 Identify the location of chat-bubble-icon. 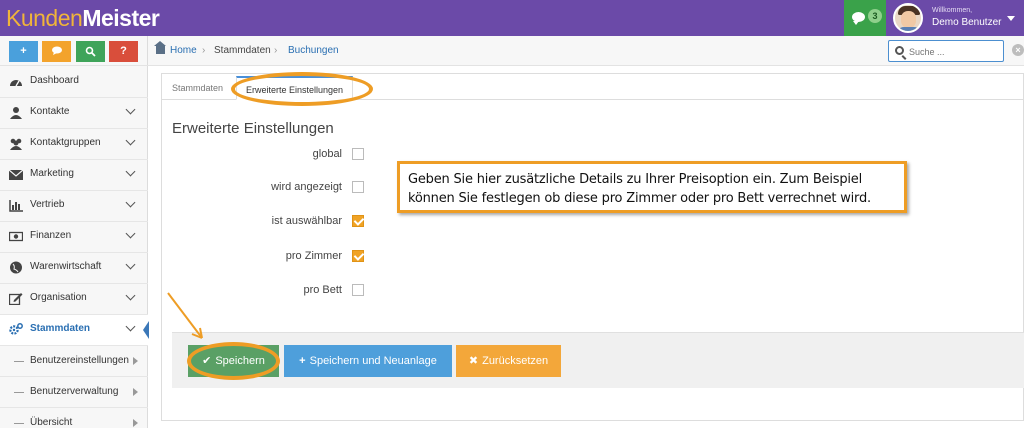
(858, 18).